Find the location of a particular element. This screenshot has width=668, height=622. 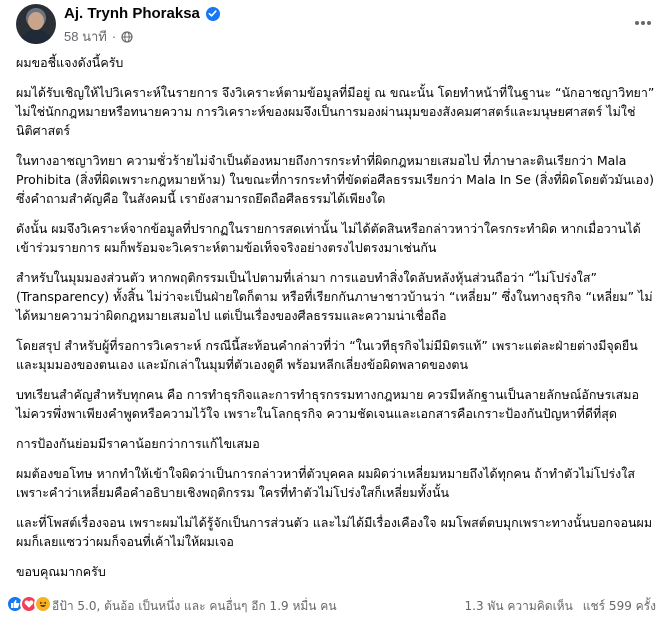

comment-count: 1.3 พัน ความคิดเห็น is located at coordinates (519, 606).